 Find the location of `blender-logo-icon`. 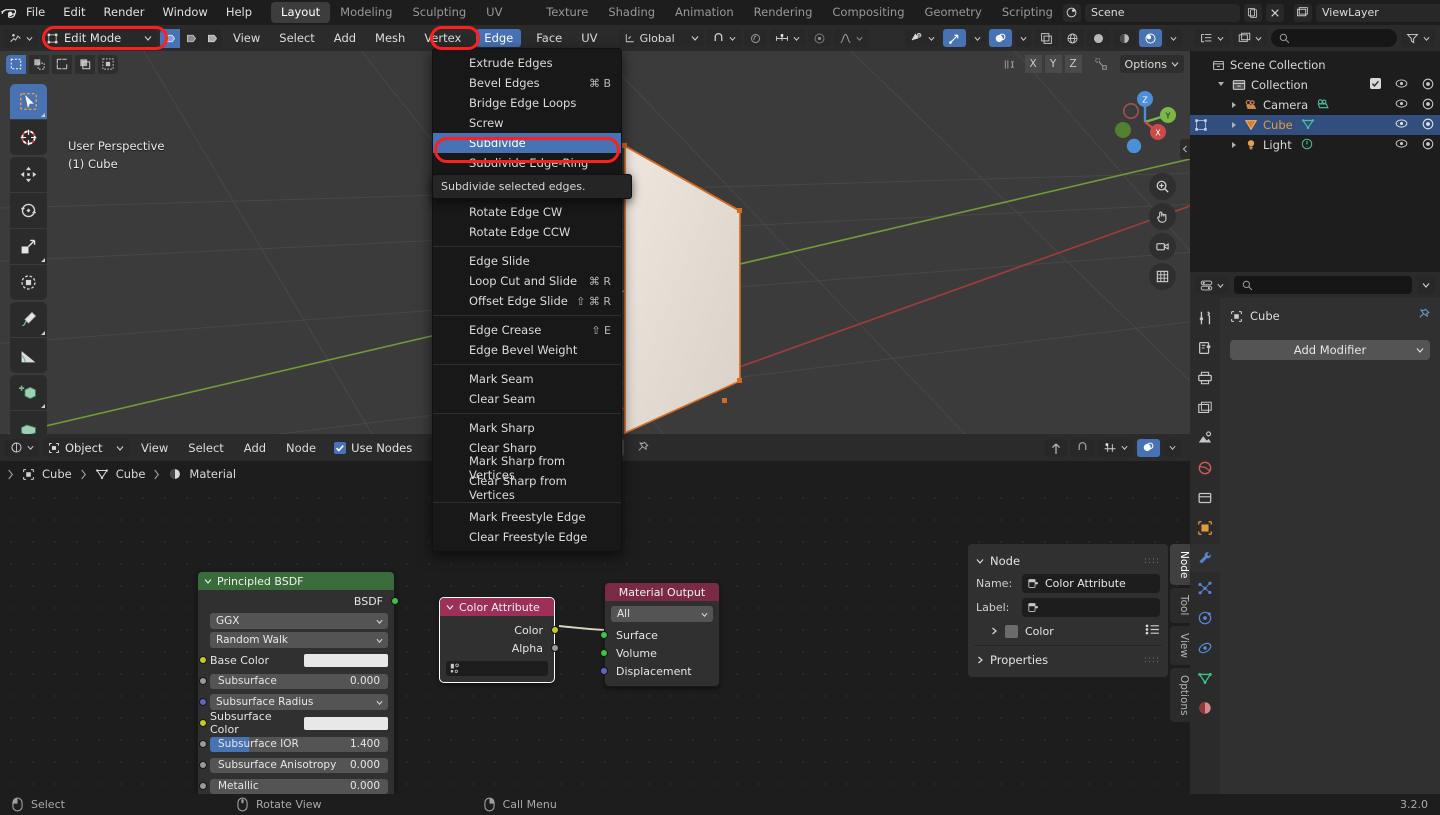

blender-logo-icon is located at coordinates (8, 12).